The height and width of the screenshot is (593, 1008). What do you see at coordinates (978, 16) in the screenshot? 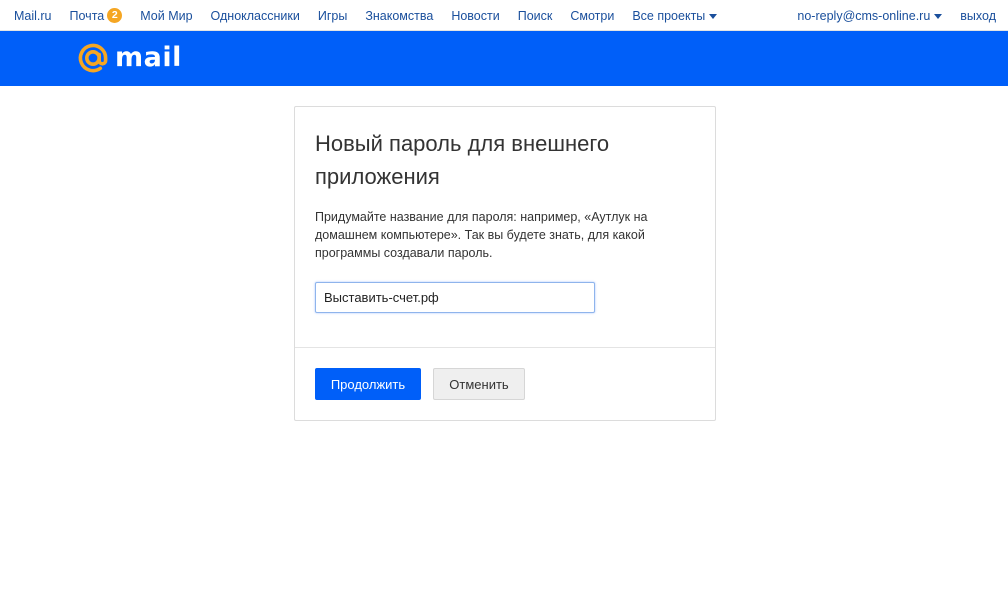
I see `logout-link: выход` at bounding box center [978, 16].